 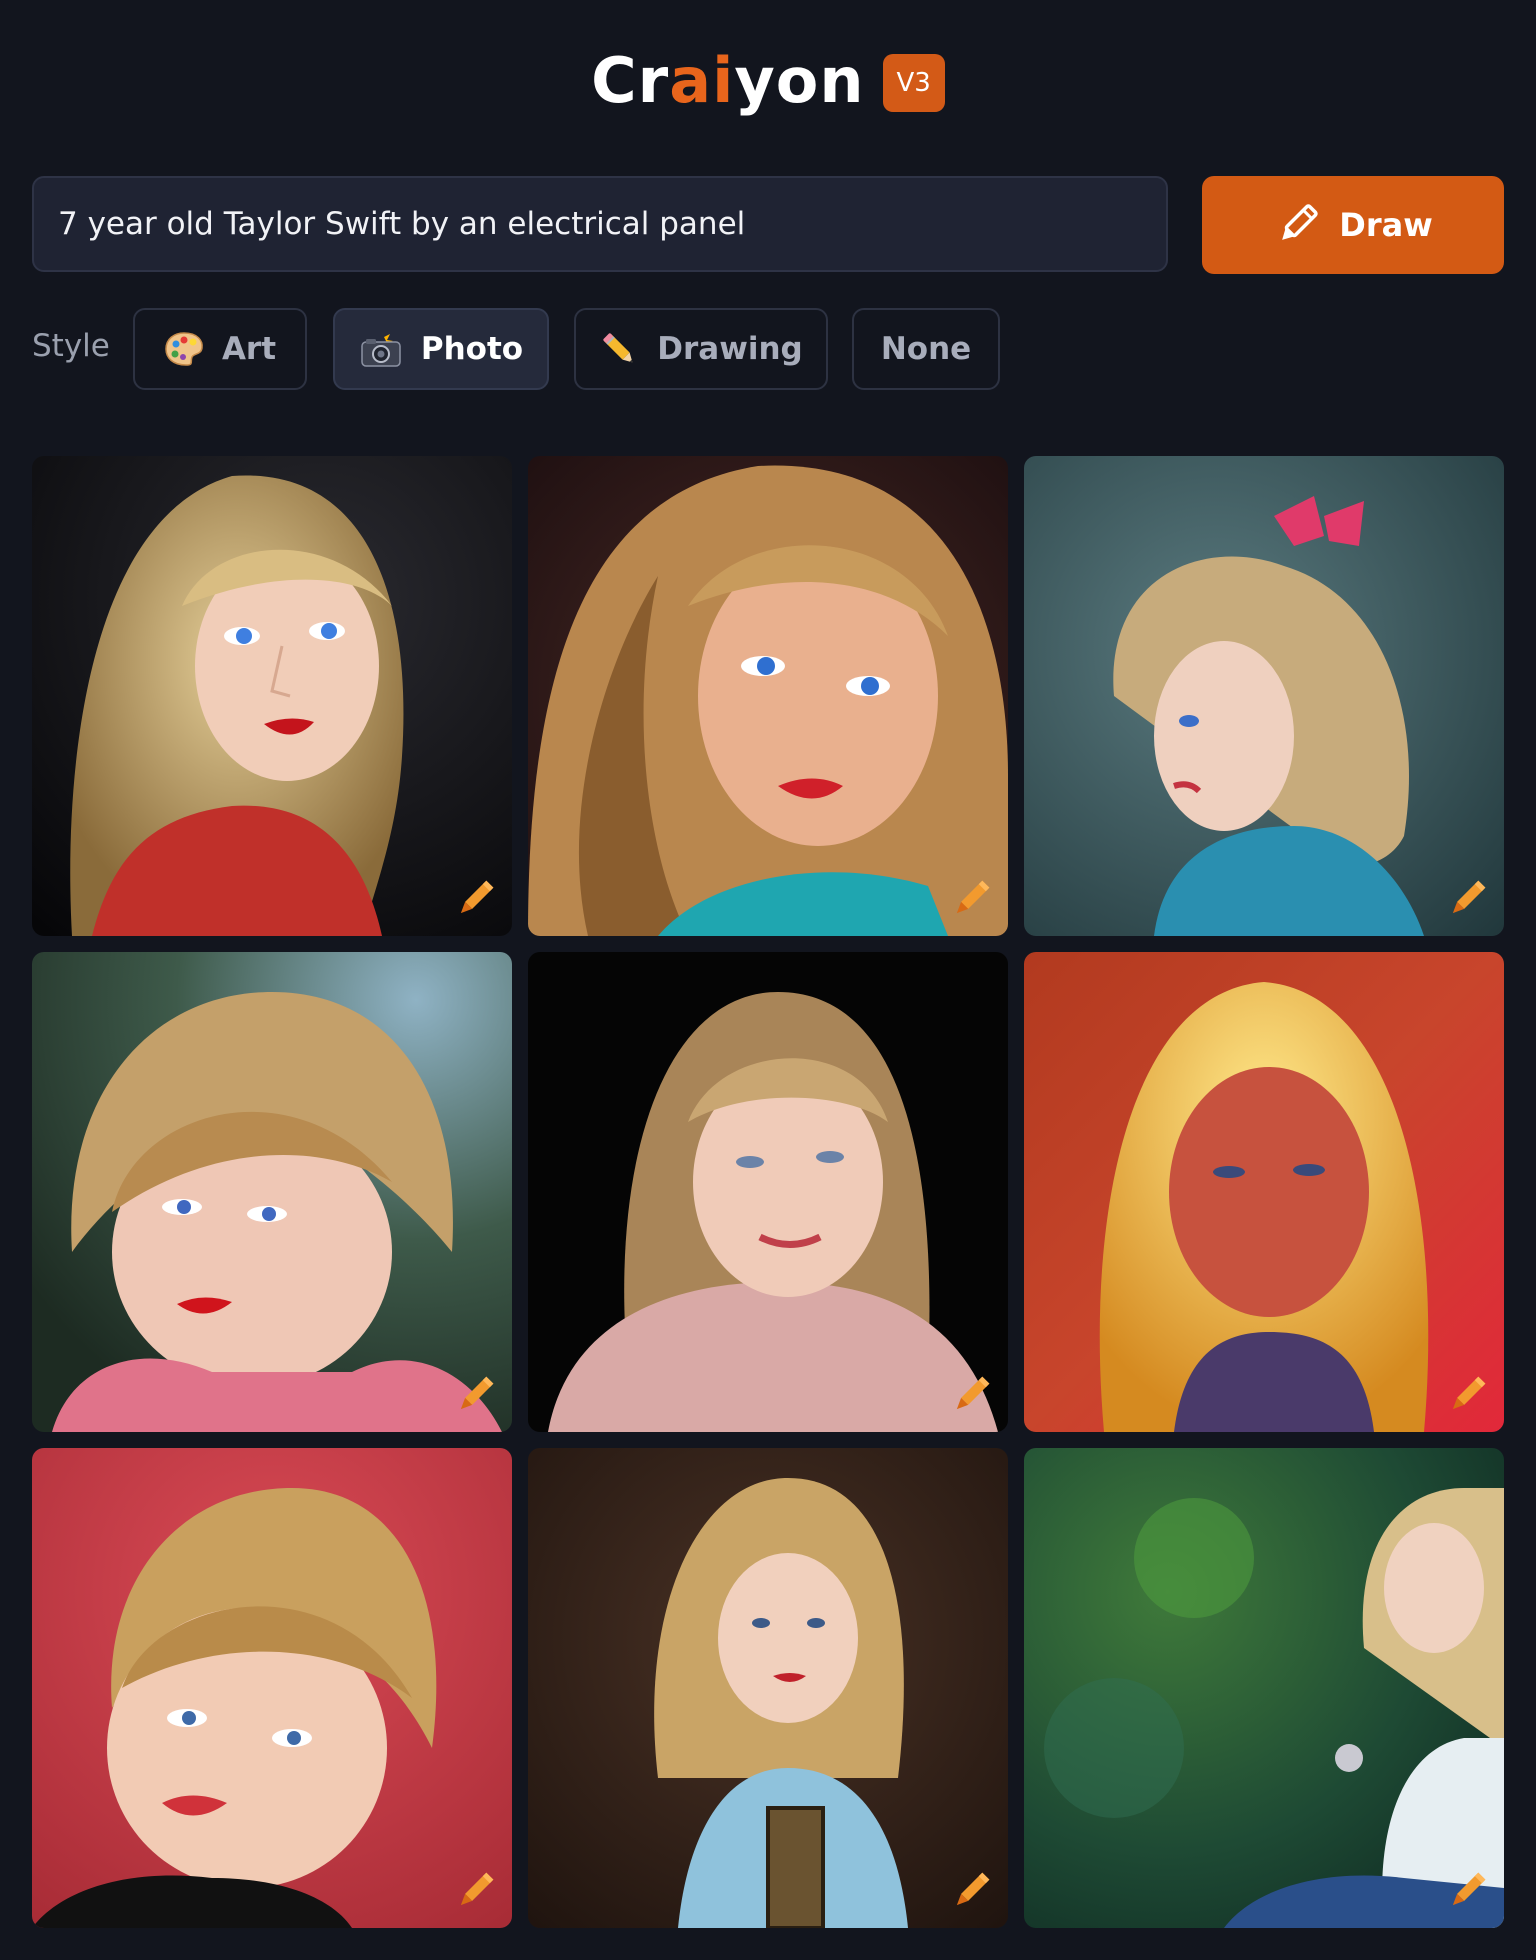 What do you see at coordinates (184, 349) in the screenshot?
I see `palette-icon` at bounding box center [184, 349].